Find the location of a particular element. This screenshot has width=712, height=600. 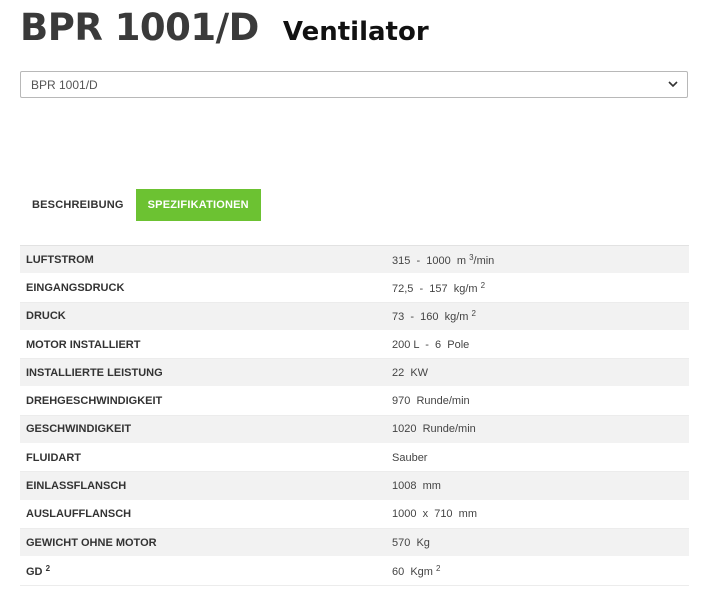

spec-value-text: 970 Runde/min is located at coordinates (431, 401).